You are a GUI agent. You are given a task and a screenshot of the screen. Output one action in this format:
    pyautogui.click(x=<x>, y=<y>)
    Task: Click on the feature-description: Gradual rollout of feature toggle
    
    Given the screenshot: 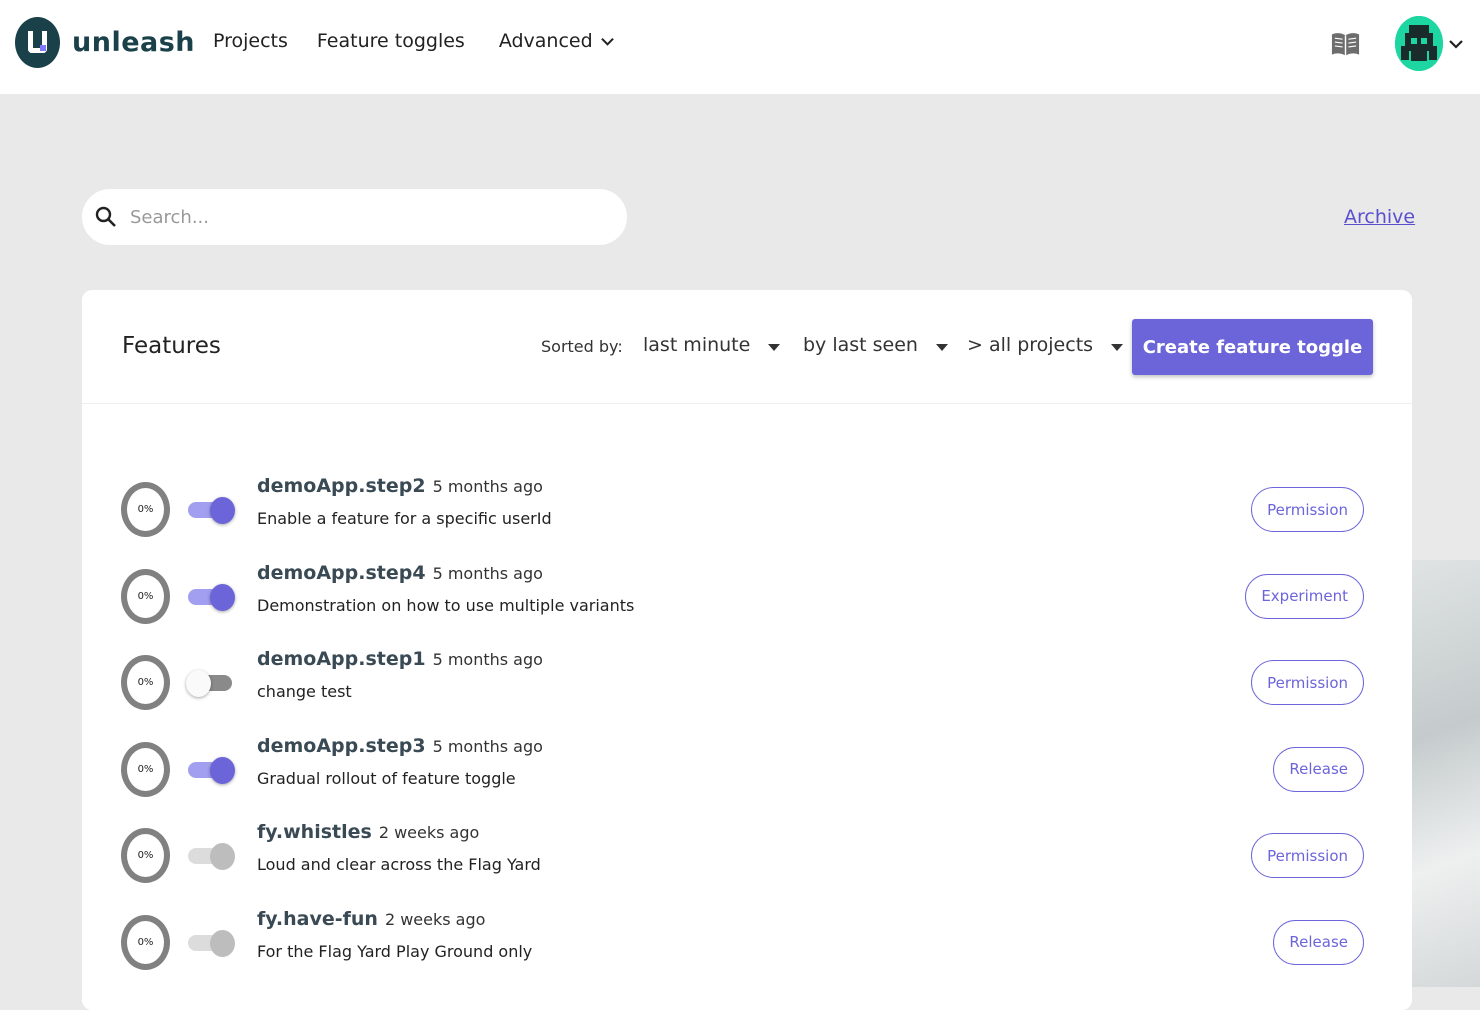 What is the action you would take?
    pyautogui.click(x=386, y=778)
    